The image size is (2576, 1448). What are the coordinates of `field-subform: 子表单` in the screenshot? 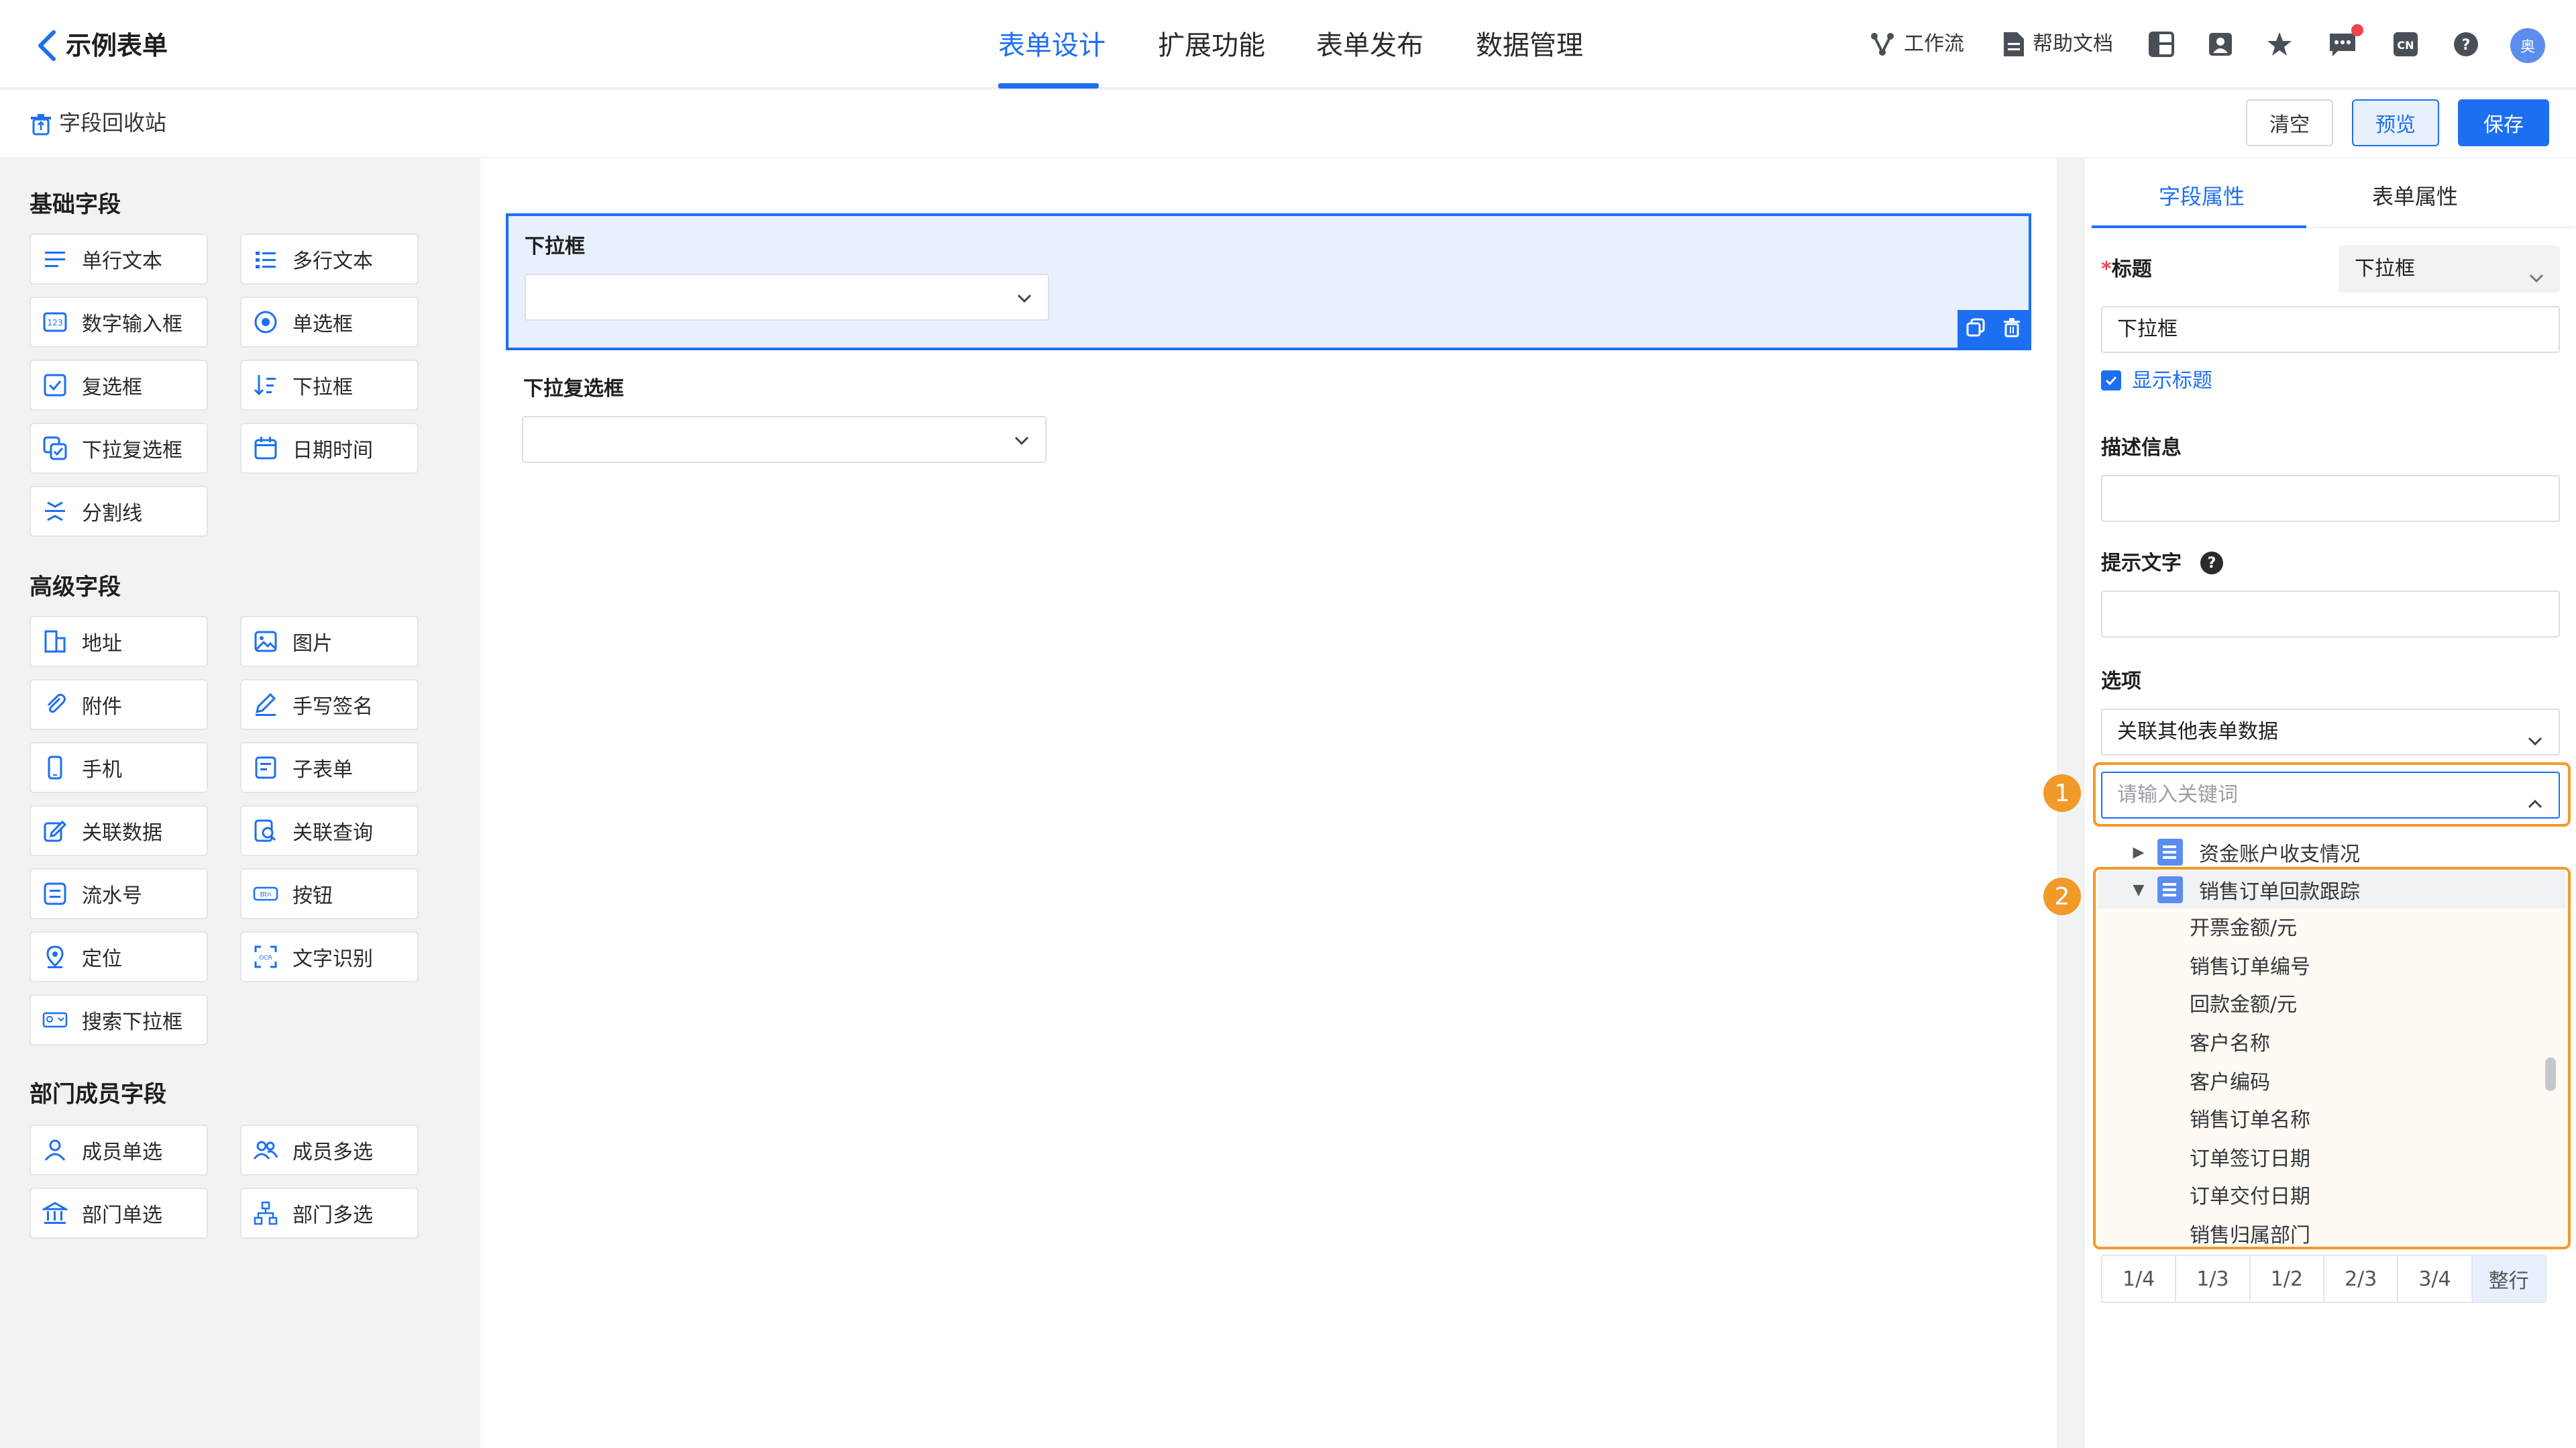 It's located at (329, 767).